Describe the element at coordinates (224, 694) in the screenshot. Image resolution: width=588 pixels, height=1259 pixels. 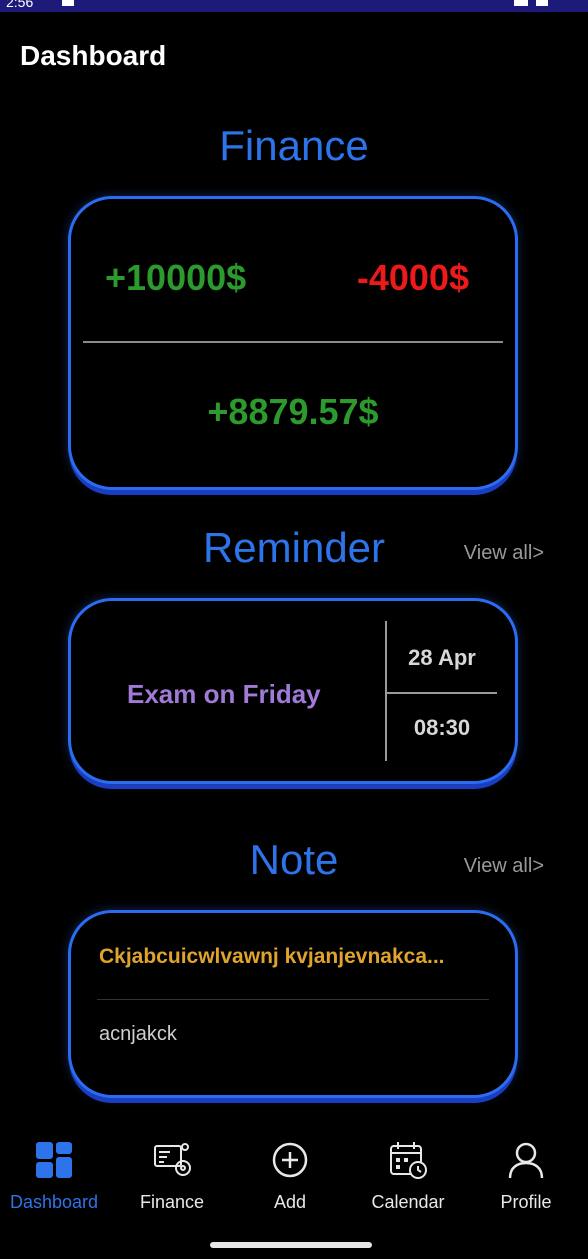
I see `reminder-text: Exam on Friday` at that location.